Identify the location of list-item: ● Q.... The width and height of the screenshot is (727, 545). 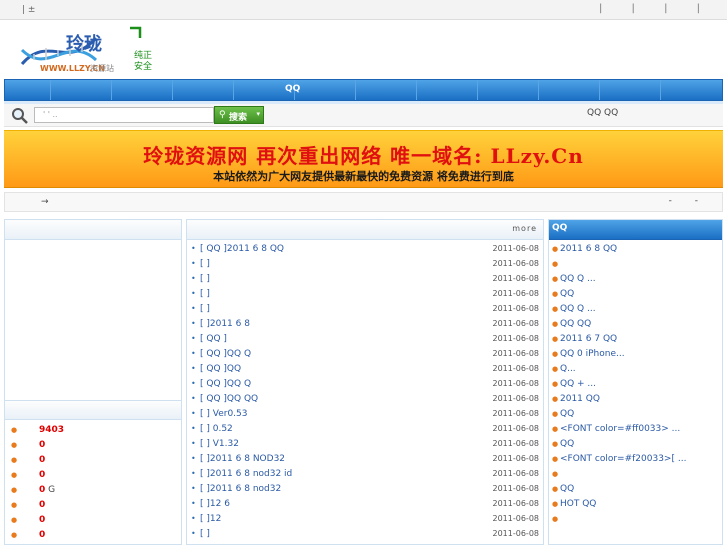
(636, 369).